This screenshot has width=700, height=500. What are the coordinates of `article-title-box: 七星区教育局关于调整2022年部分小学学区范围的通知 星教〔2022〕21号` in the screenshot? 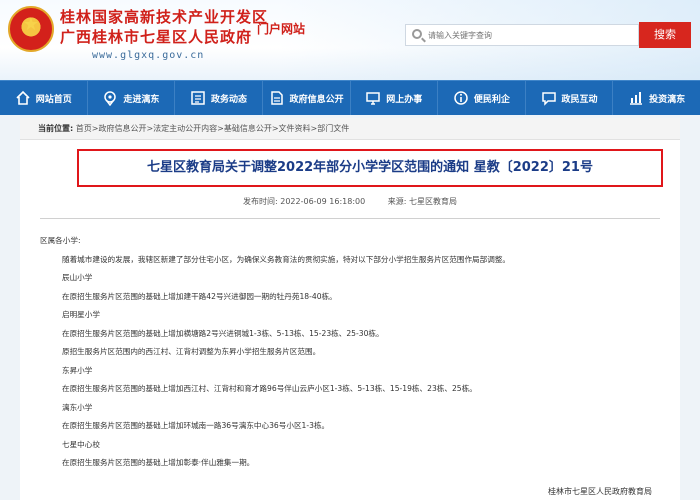 It's located at (370, 168).